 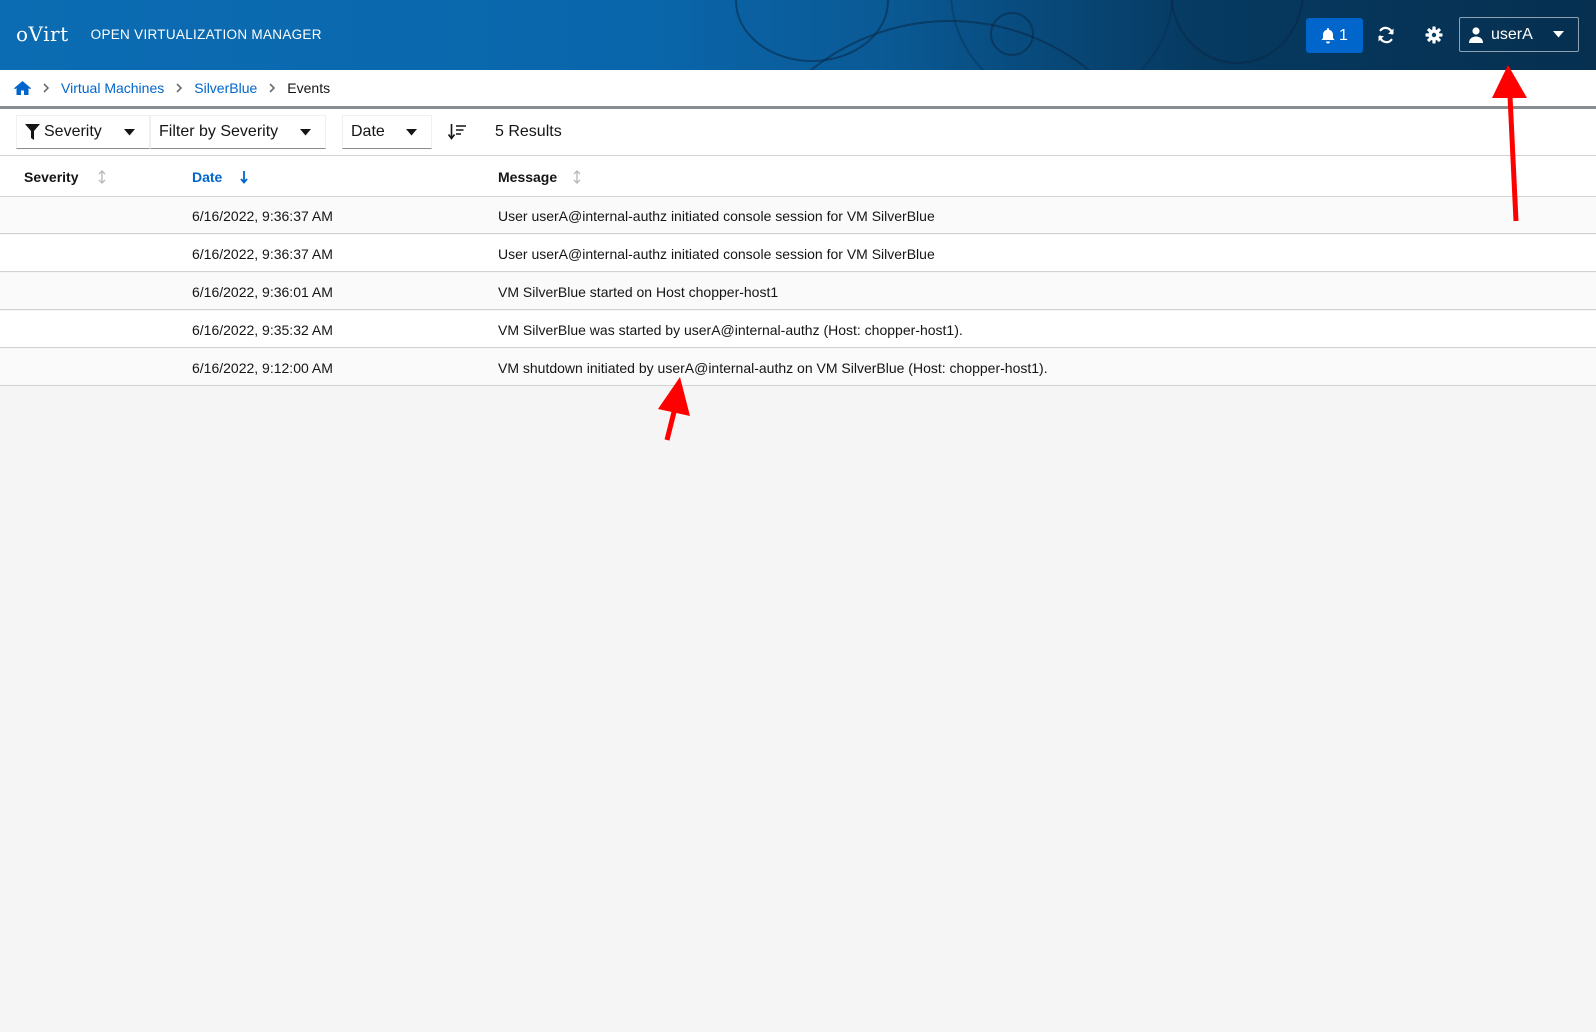 I want to click on breadcrumb-virtual-machines: Virtual Machines, so click(x=112, y=88).